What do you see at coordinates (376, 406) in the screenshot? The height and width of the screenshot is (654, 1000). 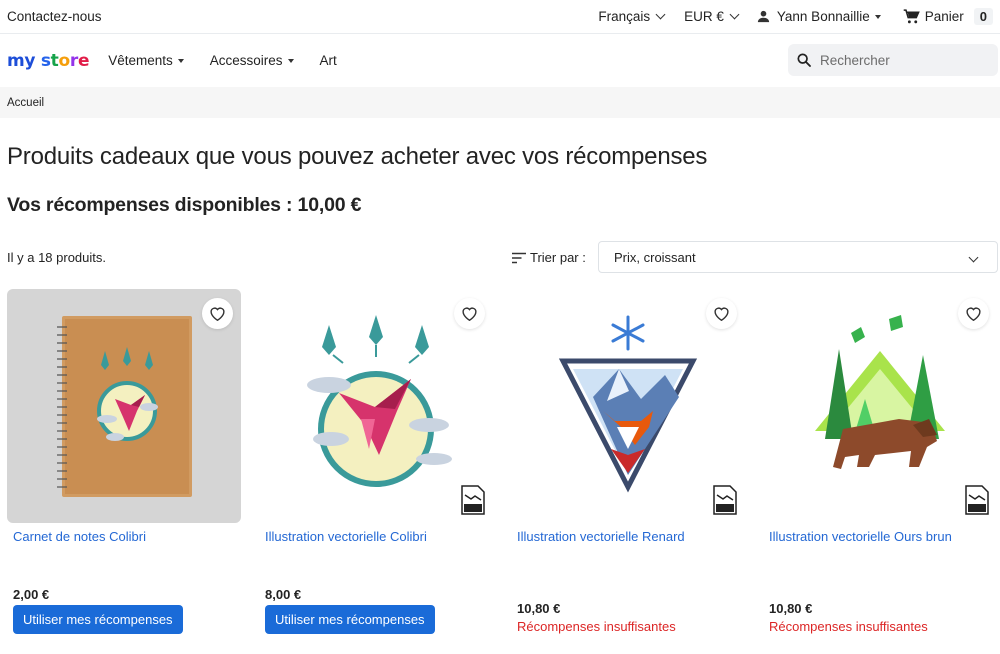 I see `product-image-hummingbird` at bounding box center [376, 406].